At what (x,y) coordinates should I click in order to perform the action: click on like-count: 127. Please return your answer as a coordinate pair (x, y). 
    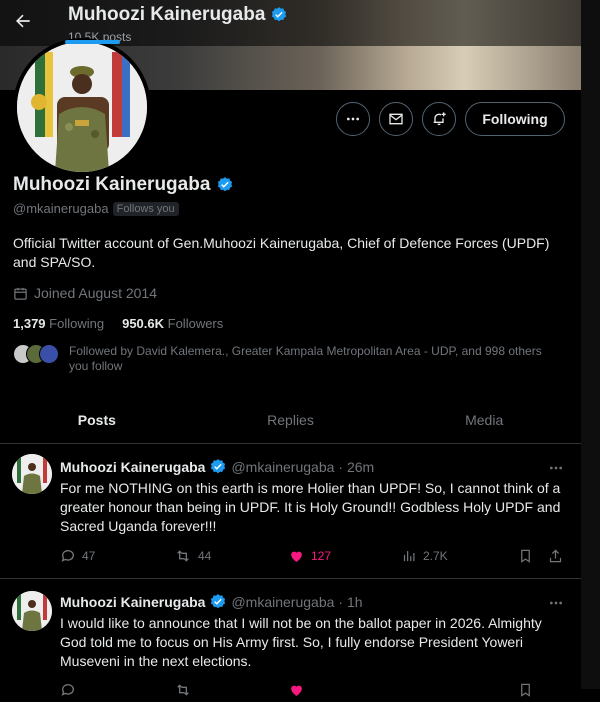
    Looking at the image, I should click on (321, 556).